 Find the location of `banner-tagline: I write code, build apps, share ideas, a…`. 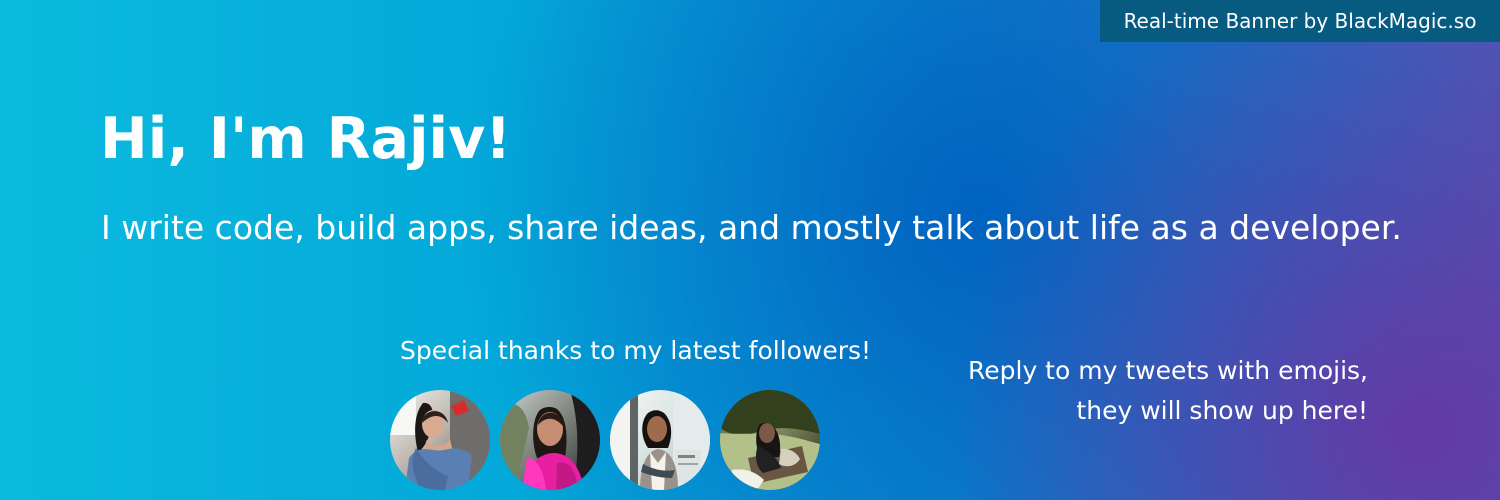

banner-tagline: I write code, build apps, share ideas, a… is located at coordinates (751, 227).